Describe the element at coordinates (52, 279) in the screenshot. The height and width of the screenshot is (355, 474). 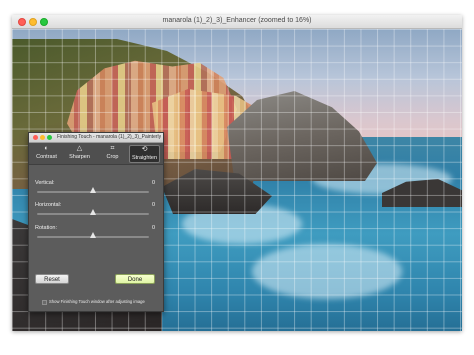
I see `reset-button: Reset` at that location.